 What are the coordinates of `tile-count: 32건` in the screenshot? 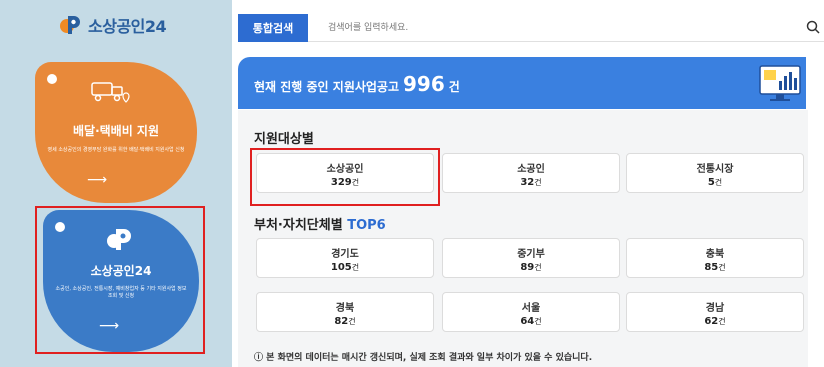 It's located at (531, 182).